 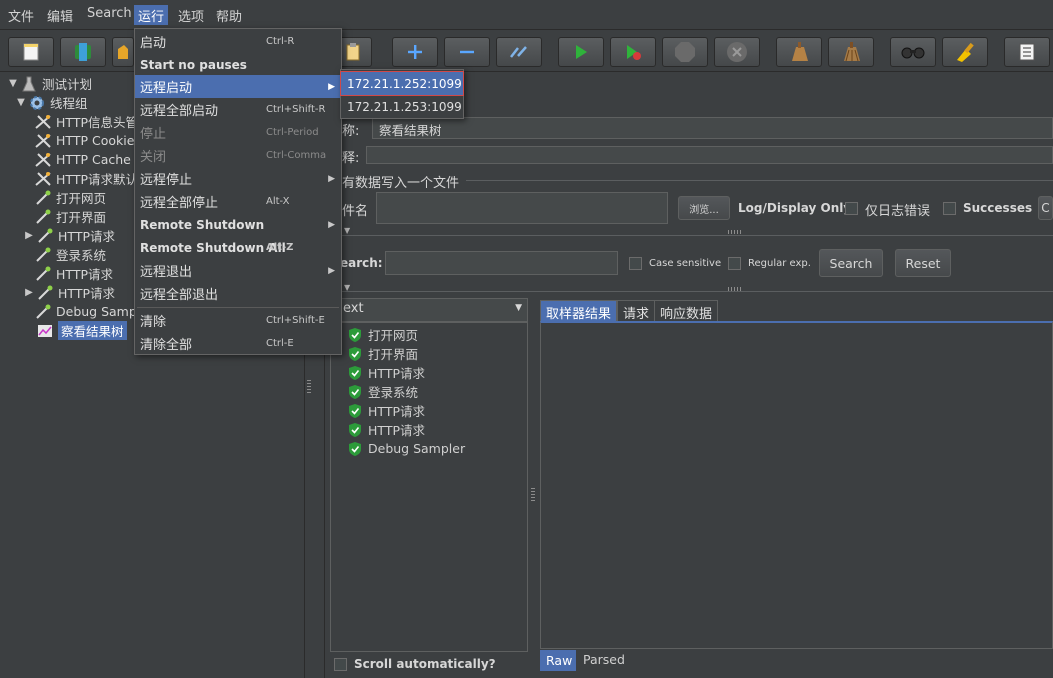 I want to click on shutdown-button, so click(x=737, y=52).